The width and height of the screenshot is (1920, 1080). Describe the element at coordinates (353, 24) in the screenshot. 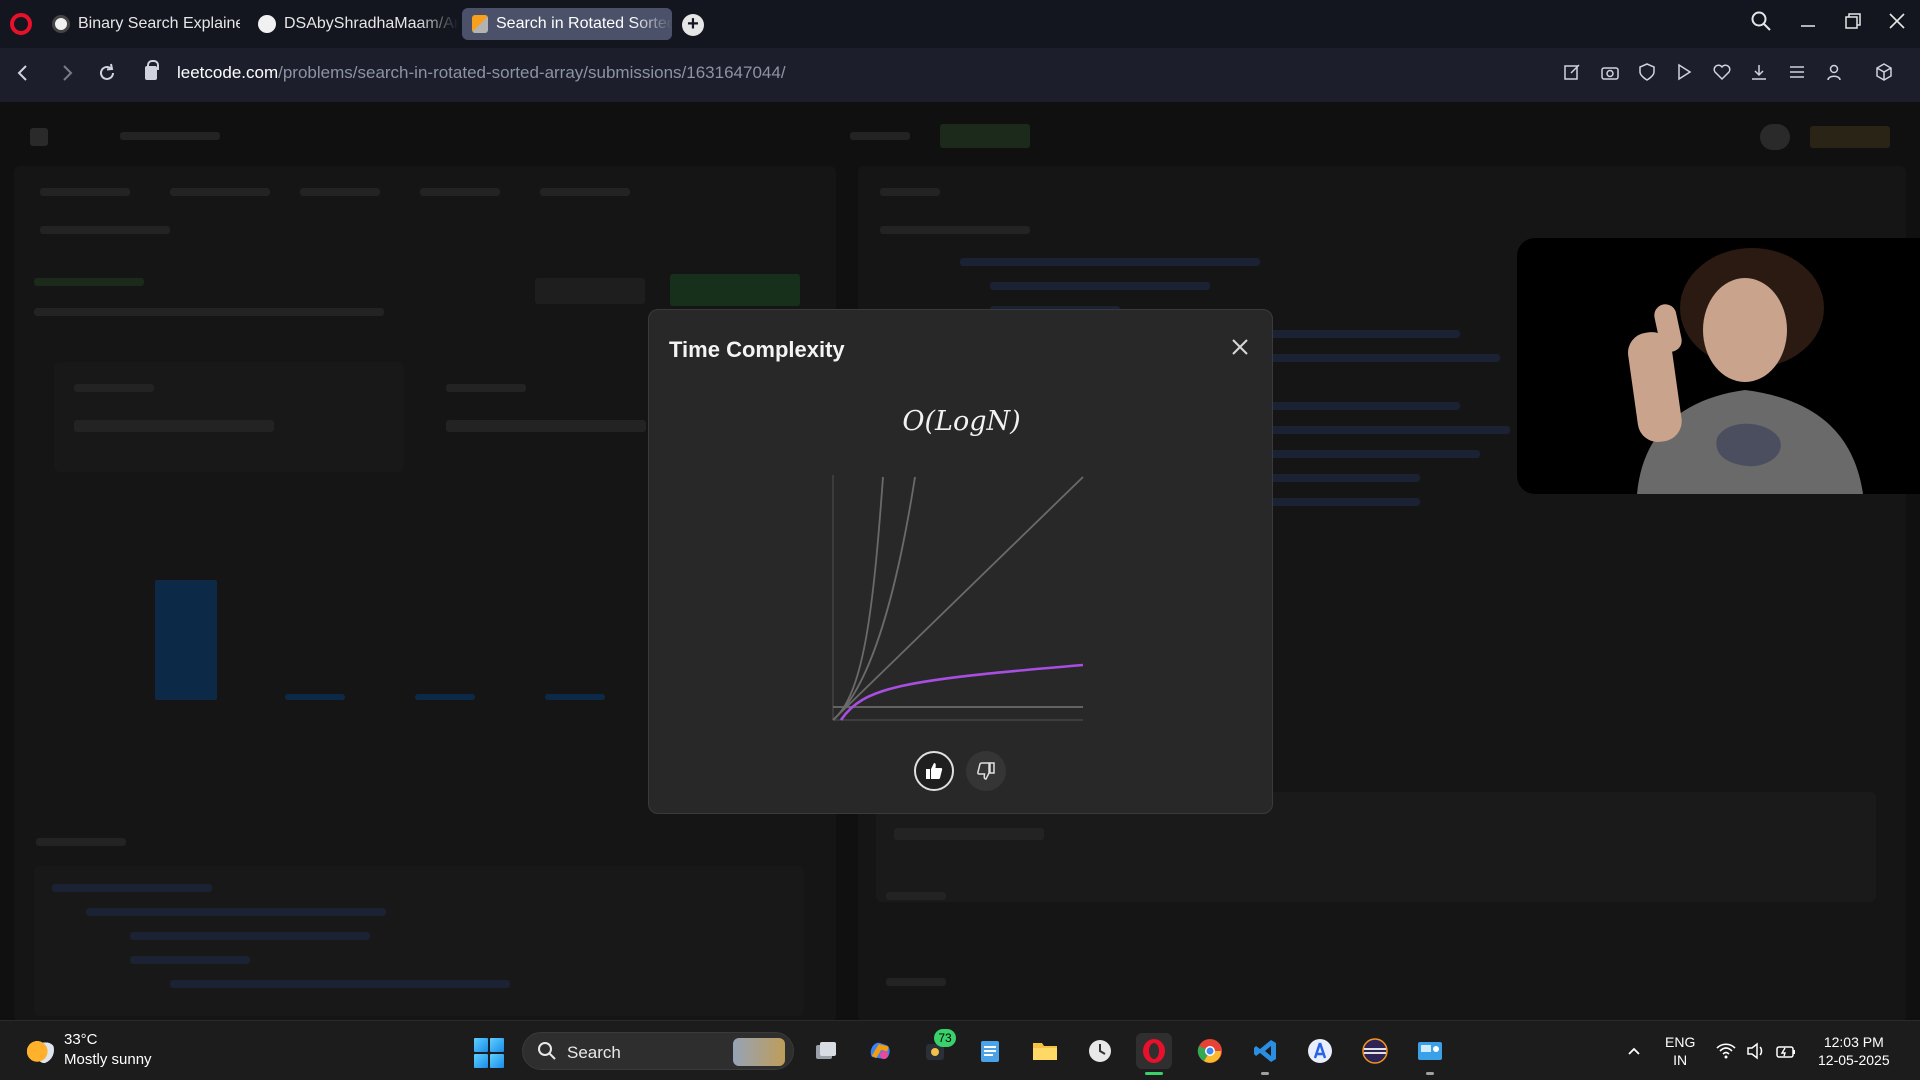

I see `tab-github-repo: DSAbyShradhaMaam/Arra` at that location.